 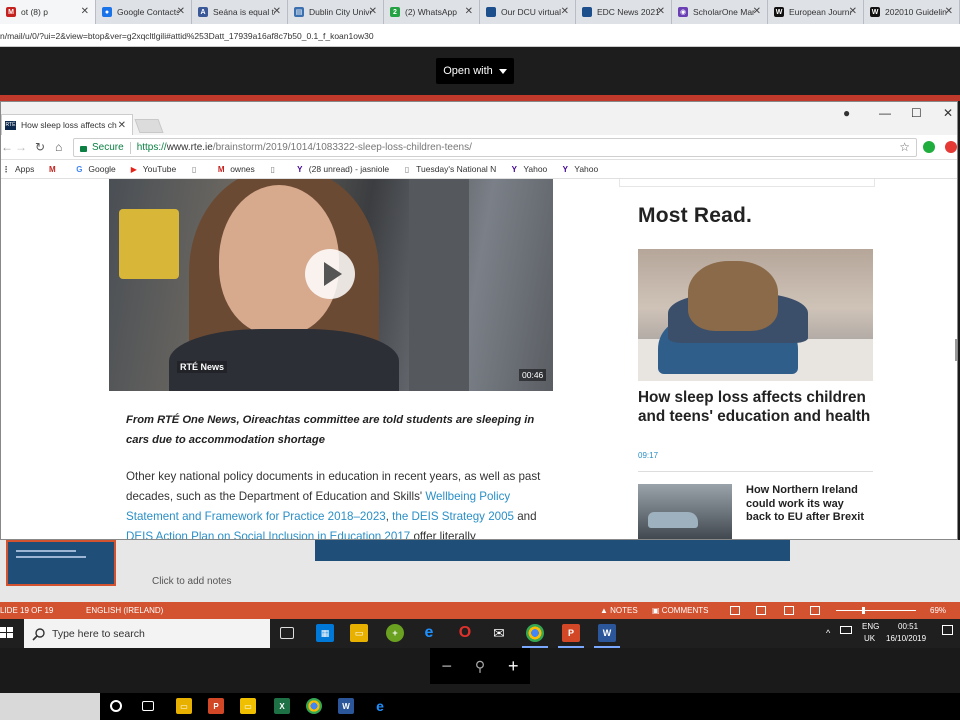 I want to click on cortana-icon, so click(x=116, y=706).